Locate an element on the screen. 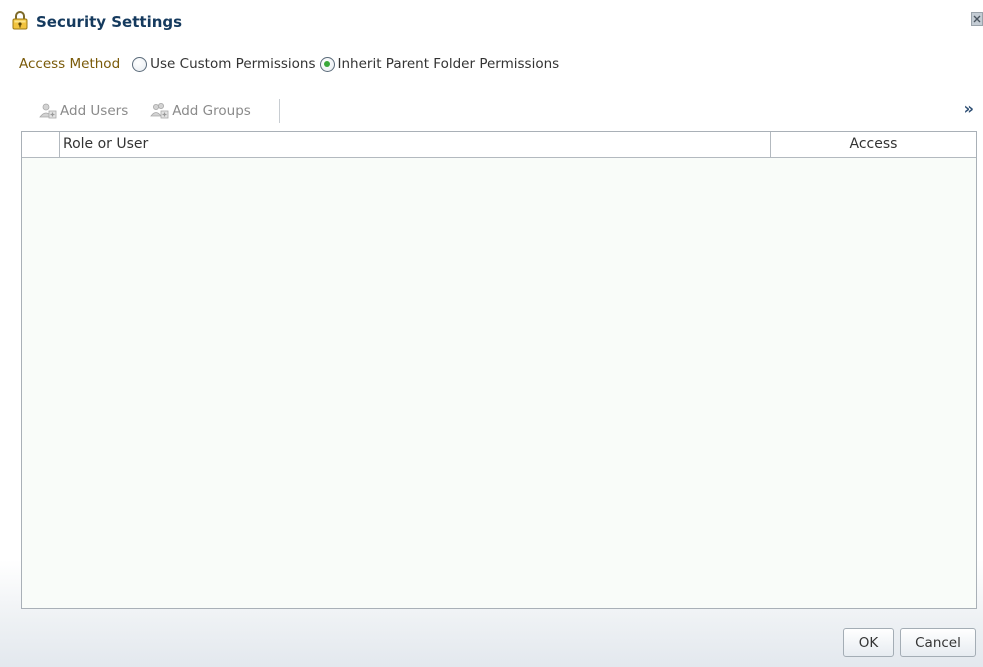  close-icon is located at coordinates (977, 19).